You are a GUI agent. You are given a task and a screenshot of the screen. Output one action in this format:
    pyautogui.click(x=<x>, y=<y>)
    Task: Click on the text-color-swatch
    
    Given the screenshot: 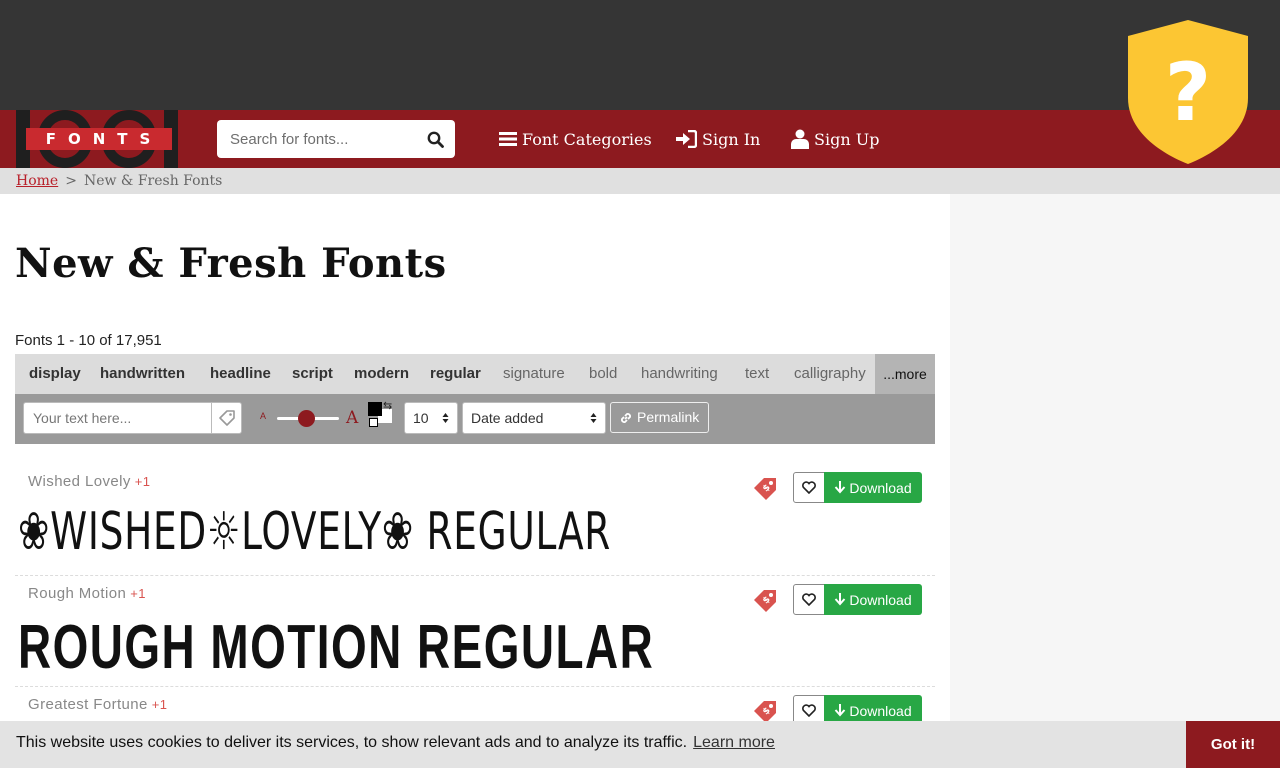 What is the action you would take?
    pyautogui.click(x=375, y=409)
    